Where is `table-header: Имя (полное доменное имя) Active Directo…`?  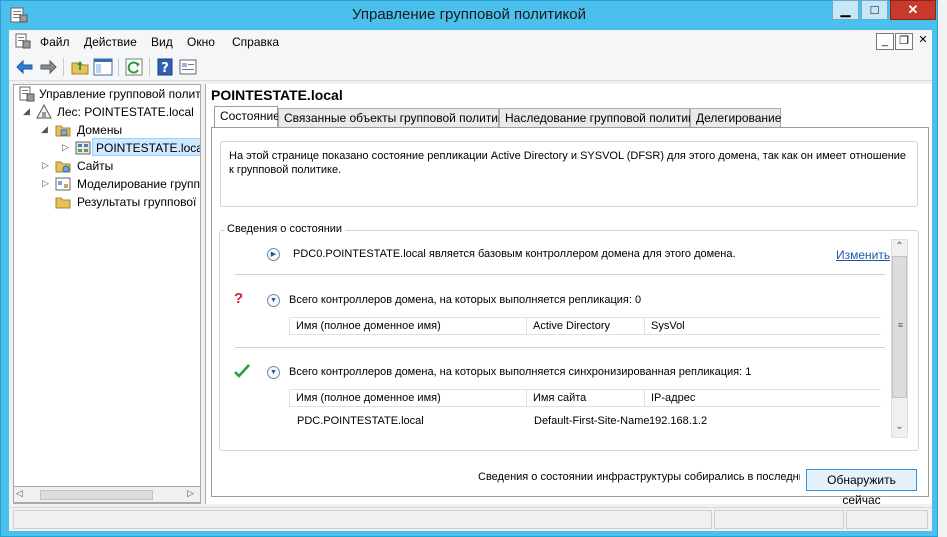
table-header: Имя (полное доменное имя) Active Directo… is located at coordinates (585, 326).